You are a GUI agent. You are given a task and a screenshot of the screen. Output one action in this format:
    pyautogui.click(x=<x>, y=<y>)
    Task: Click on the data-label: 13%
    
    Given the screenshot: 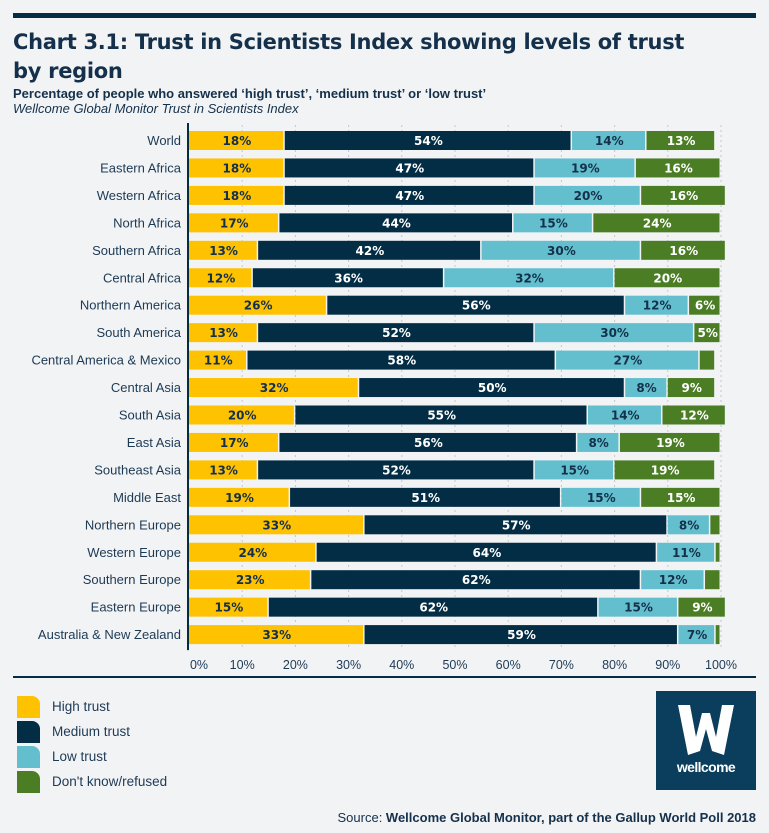 What is the action you would take?
    pyautogui.click(x=681, y=141)
    